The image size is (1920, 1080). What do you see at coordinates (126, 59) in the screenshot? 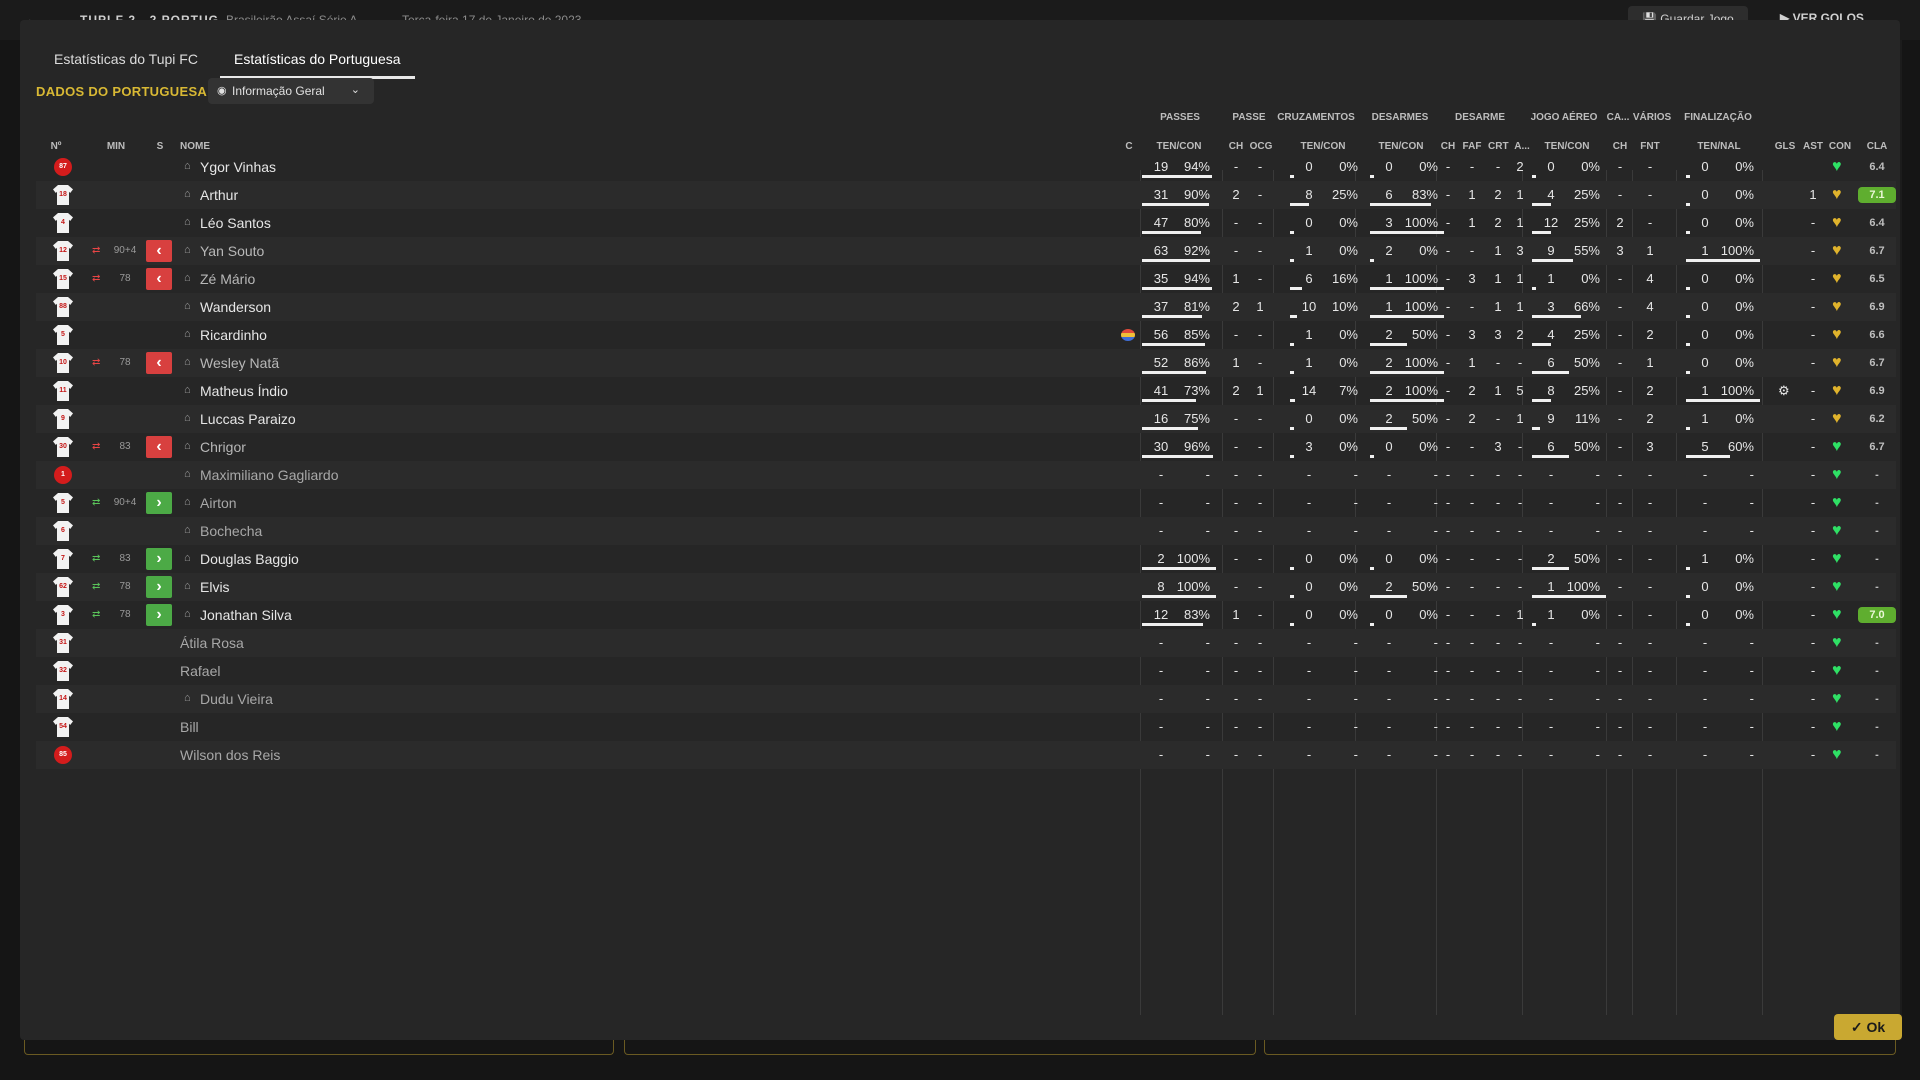
I see `tab-tupi-stats: Estatísticas do Tupi FC` at bounding box center [126, 59].